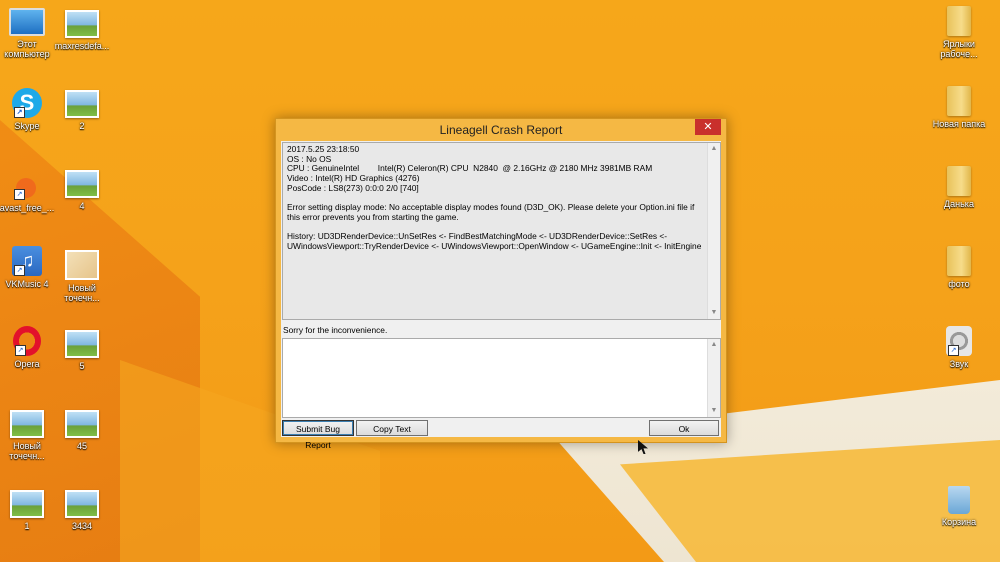  I want to click on desktop-icon-this-pc: Этот компьютер, so click(29, 33).